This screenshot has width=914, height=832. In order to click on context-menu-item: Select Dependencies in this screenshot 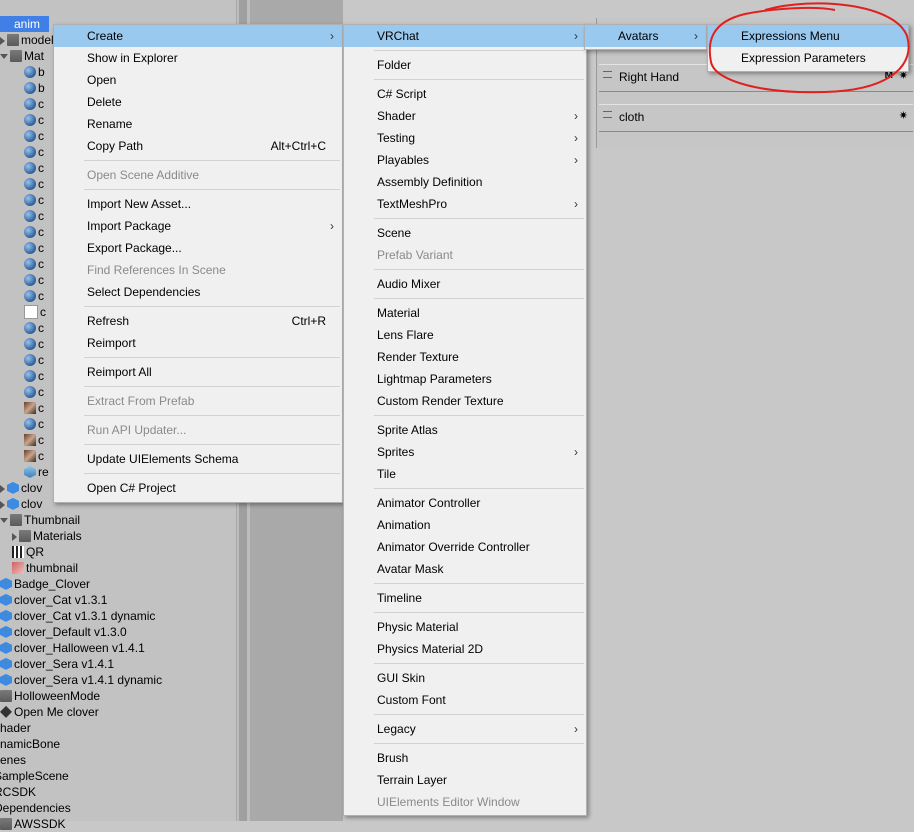, I will do `click(198, 292)`.